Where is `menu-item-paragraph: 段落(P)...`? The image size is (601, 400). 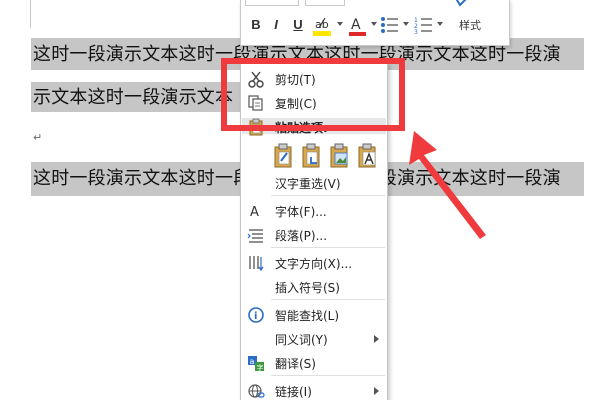
menu-item-paragraph: 段落(P)... is located at coordinates (314, 235).